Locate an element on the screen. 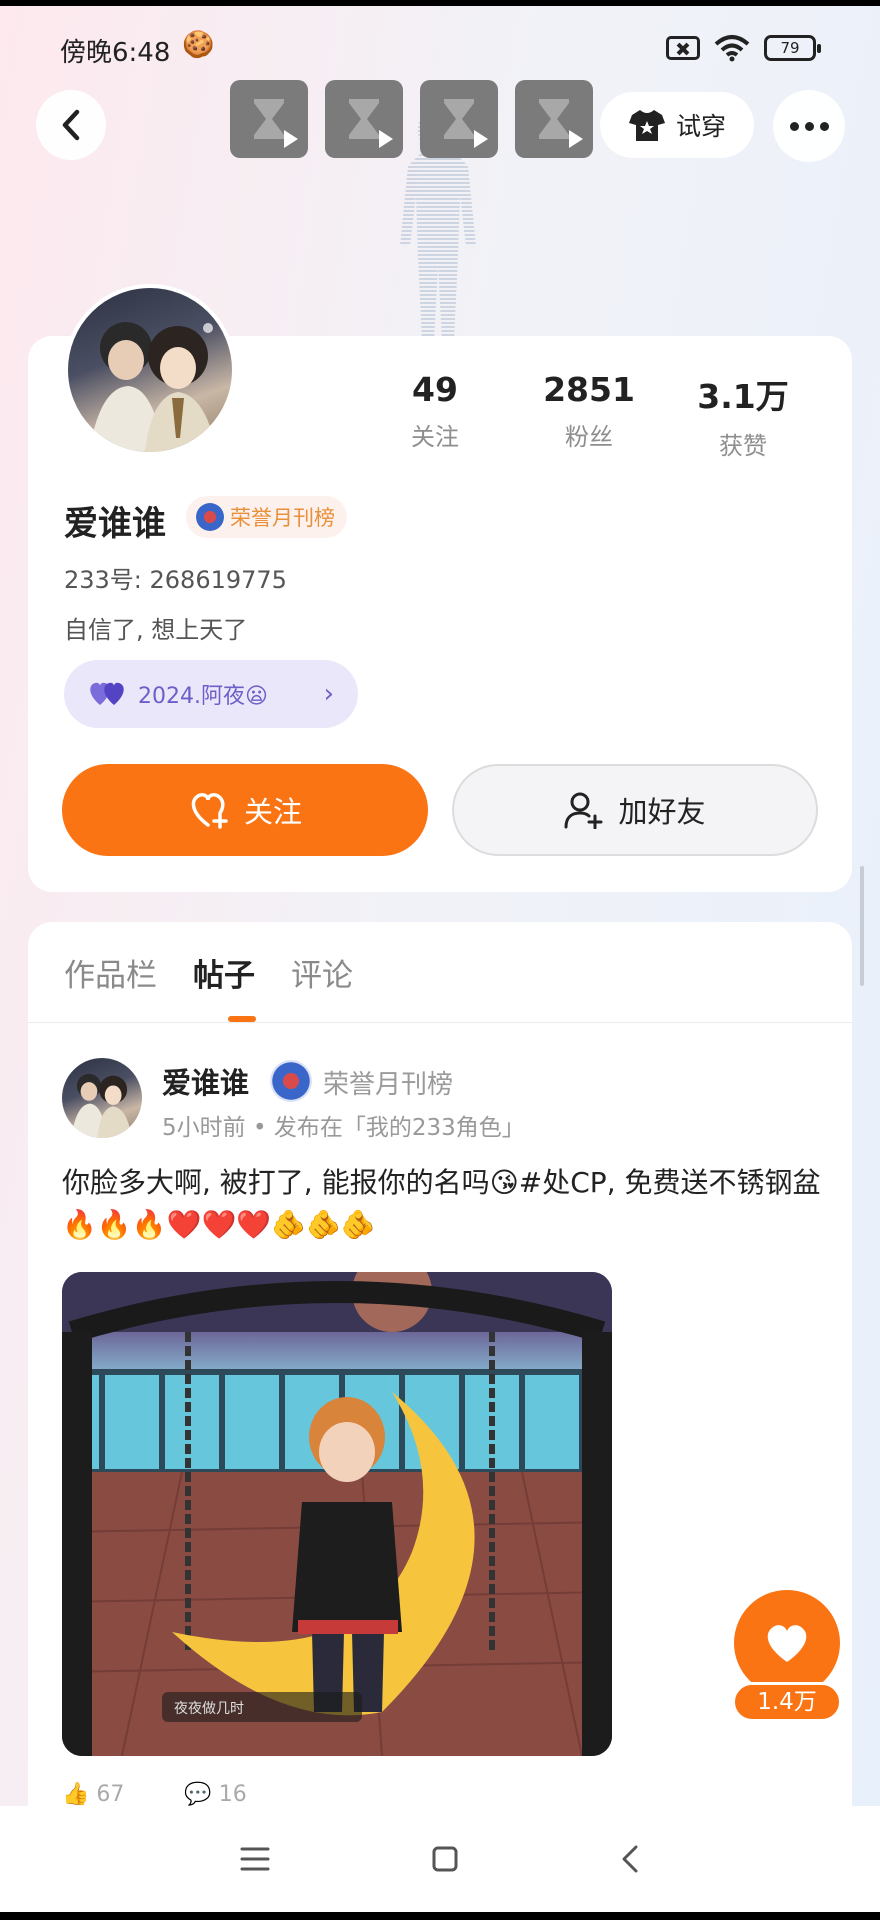  post-author-avatar is located at coordinates (102, 1098).